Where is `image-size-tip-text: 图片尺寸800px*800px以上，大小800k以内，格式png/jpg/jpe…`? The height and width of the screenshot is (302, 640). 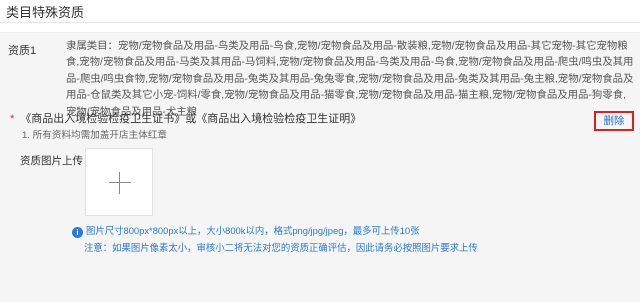
image-size-tip-text: 图片尺寸800px*800px以上，大小800k以内，格式png/jpg/jpe… is located at coordinates (253, 230).